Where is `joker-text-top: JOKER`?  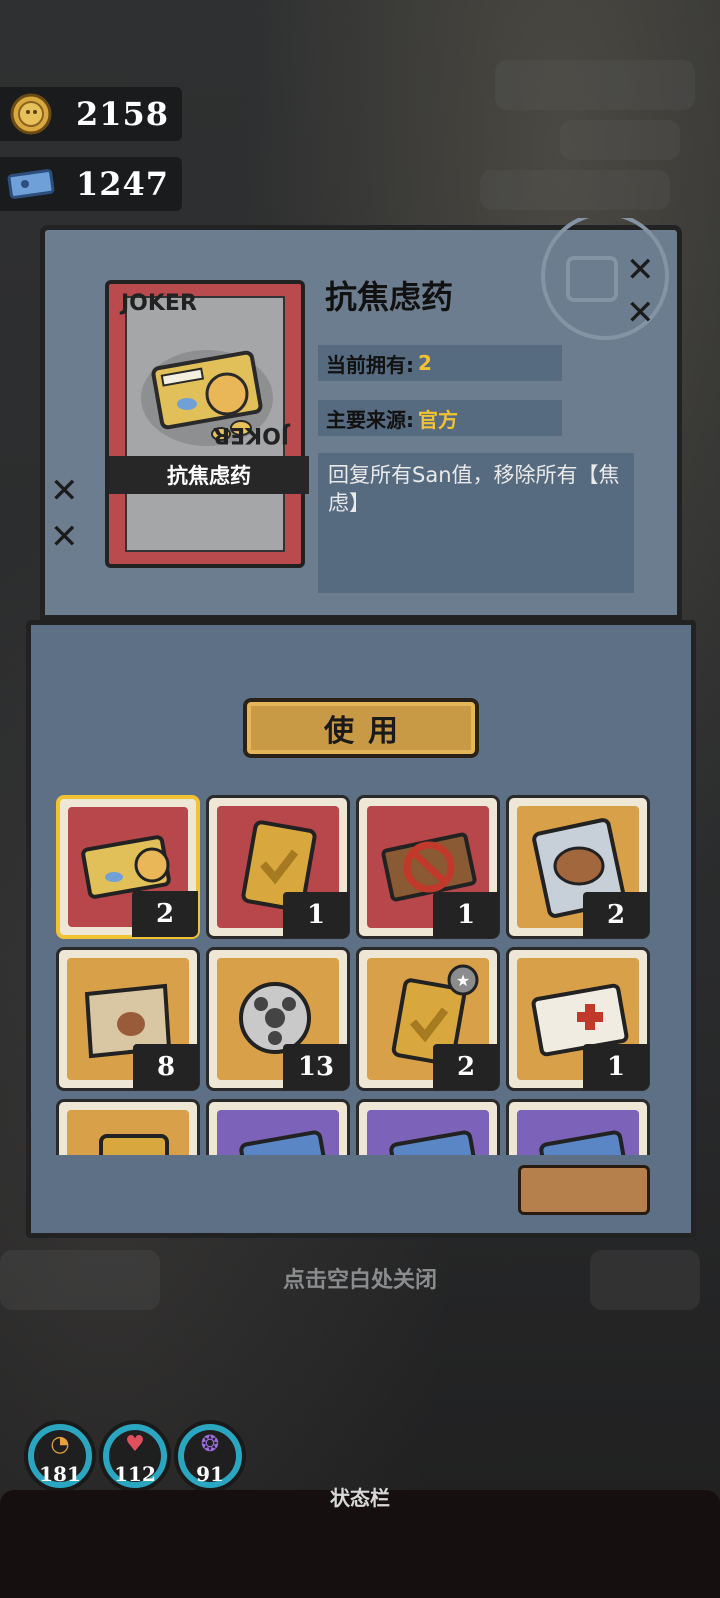
joker-text-top: JOKER is located at coordinates (159, 304).